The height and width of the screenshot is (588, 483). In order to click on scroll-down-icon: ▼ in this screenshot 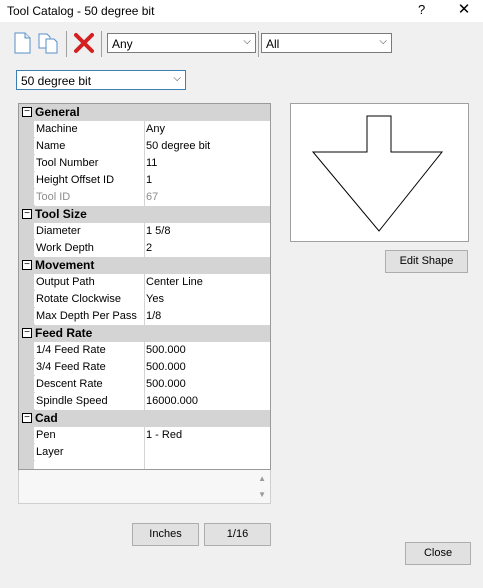, I will do `click(262, 494)`.